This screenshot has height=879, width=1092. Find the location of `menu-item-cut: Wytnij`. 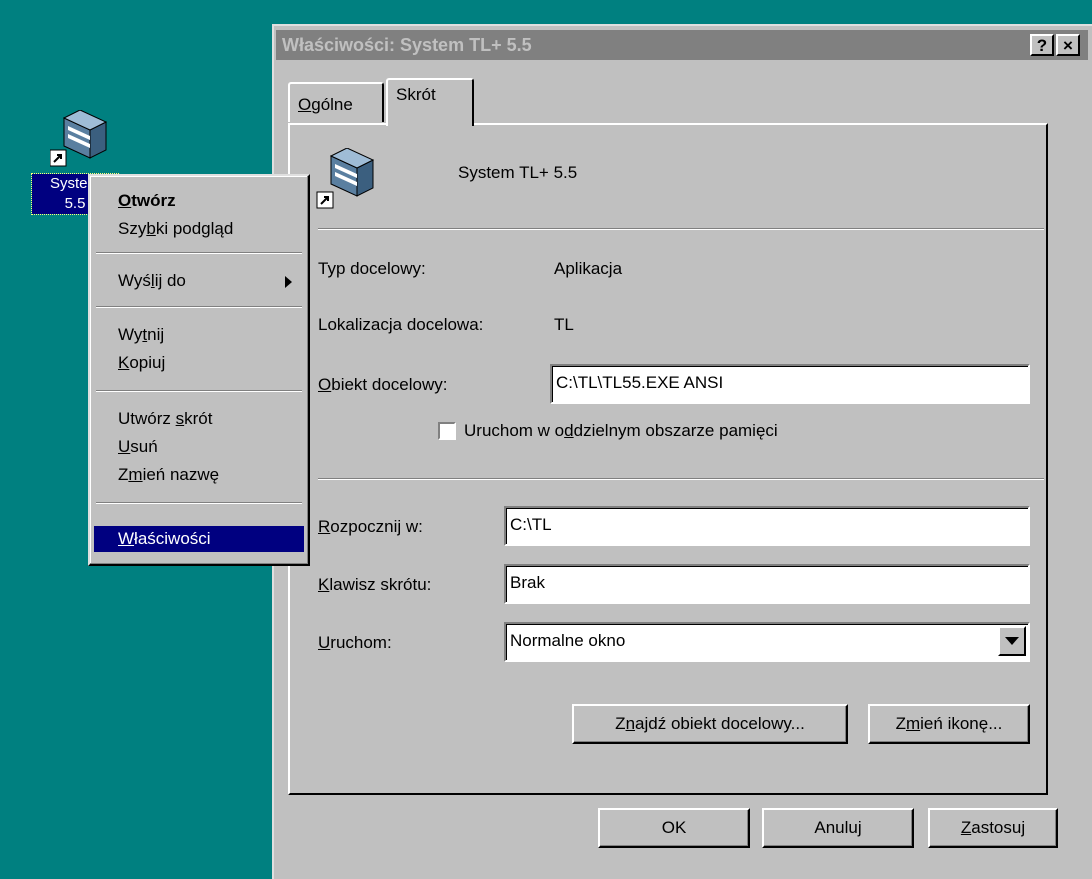

menu-item-cut: Wytnij is located at coordinates (199, 335).